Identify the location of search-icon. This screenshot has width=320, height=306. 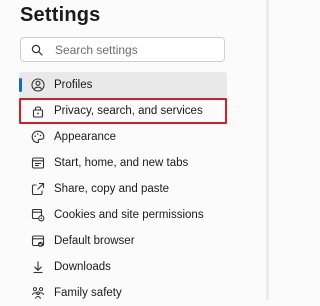
(37, 50).